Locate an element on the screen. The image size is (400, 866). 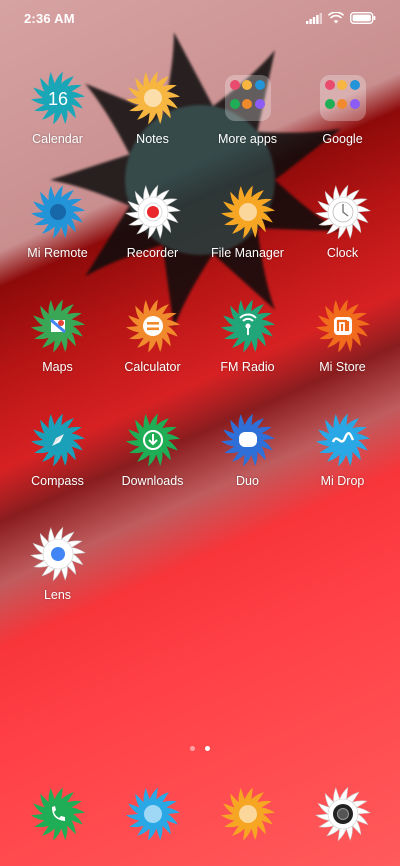
lens-icon is located at coordinates (57, 554).